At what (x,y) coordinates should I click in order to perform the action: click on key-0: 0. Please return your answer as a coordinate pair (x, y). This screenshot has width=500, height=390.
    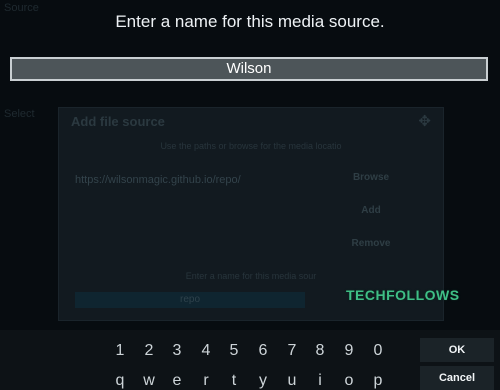
    Looking at the image, I should click on (378, 351).